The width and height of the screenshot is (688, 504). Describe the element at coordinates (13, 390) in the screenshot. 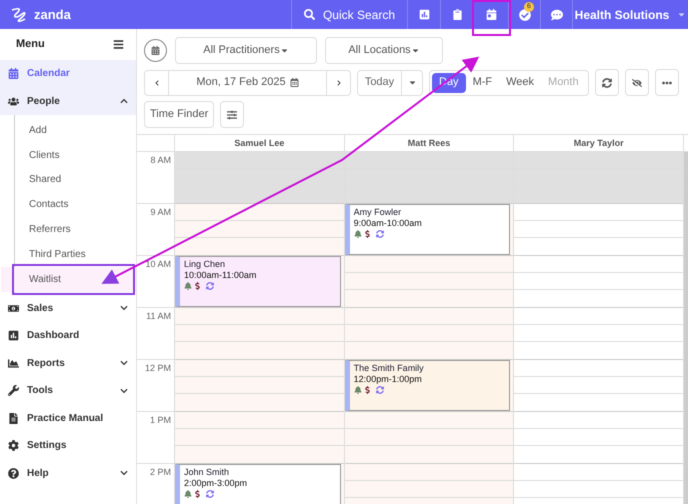

I see `wrench-icon` at that location.